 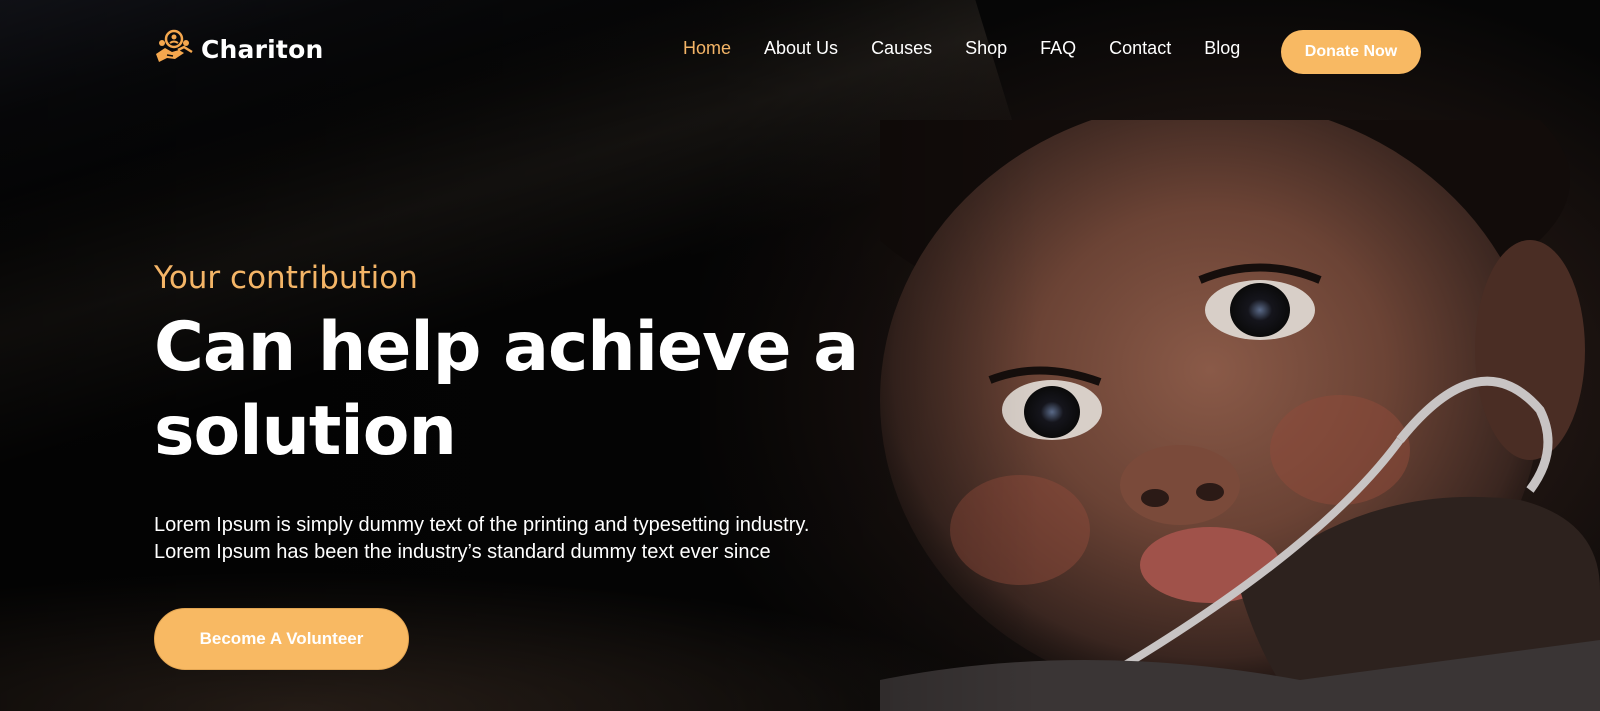 I want to click on hero-subtitle: Your contribution, so click(x=286, y=278).